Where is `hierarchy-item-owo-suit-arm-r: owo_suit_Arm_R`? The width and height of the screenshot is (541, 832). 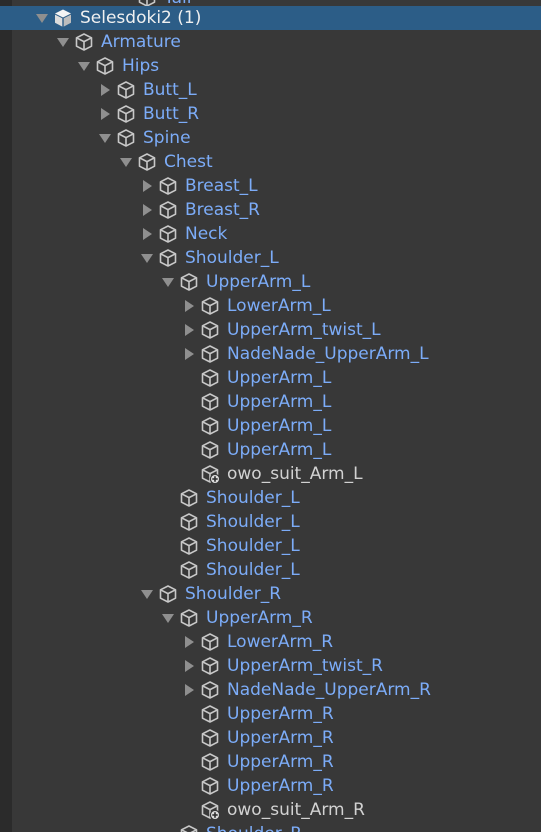
hierarchy-item-owo-suit-arm-r: owo_suit_Arm_R is located at coordinates (270, 810).